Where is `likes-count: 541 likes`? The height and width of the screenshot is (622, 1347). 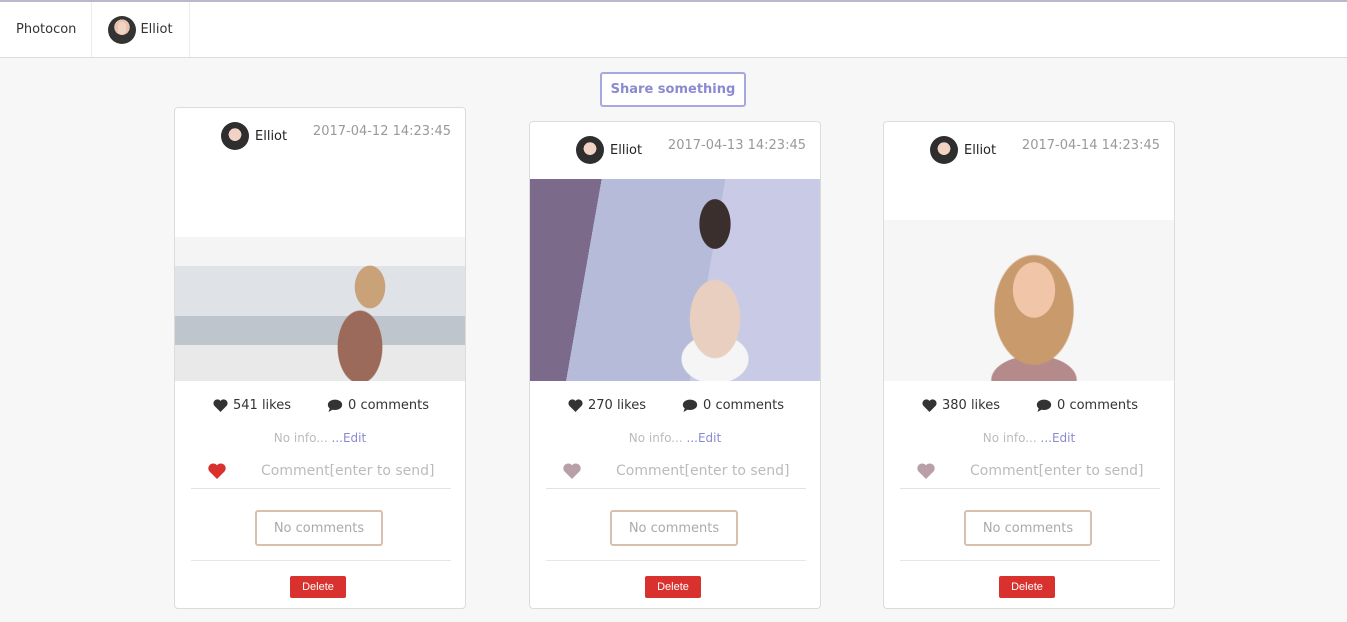
likes-count: 541 likes is located at coordinates (252, 405).